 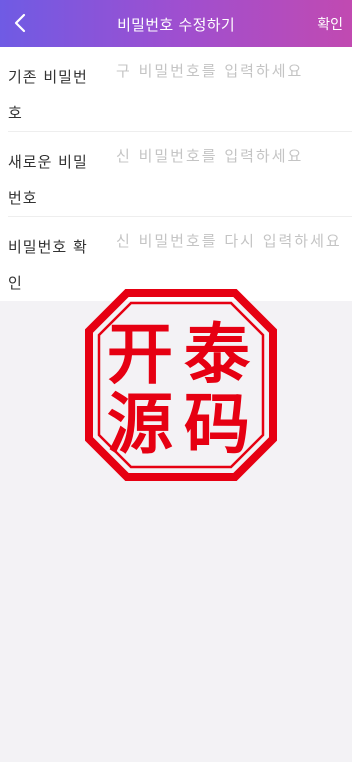 What do you see at coordinates (232, 241) in the screenshot?
I see `confirm-password-input` at bounding box center [232, 241].